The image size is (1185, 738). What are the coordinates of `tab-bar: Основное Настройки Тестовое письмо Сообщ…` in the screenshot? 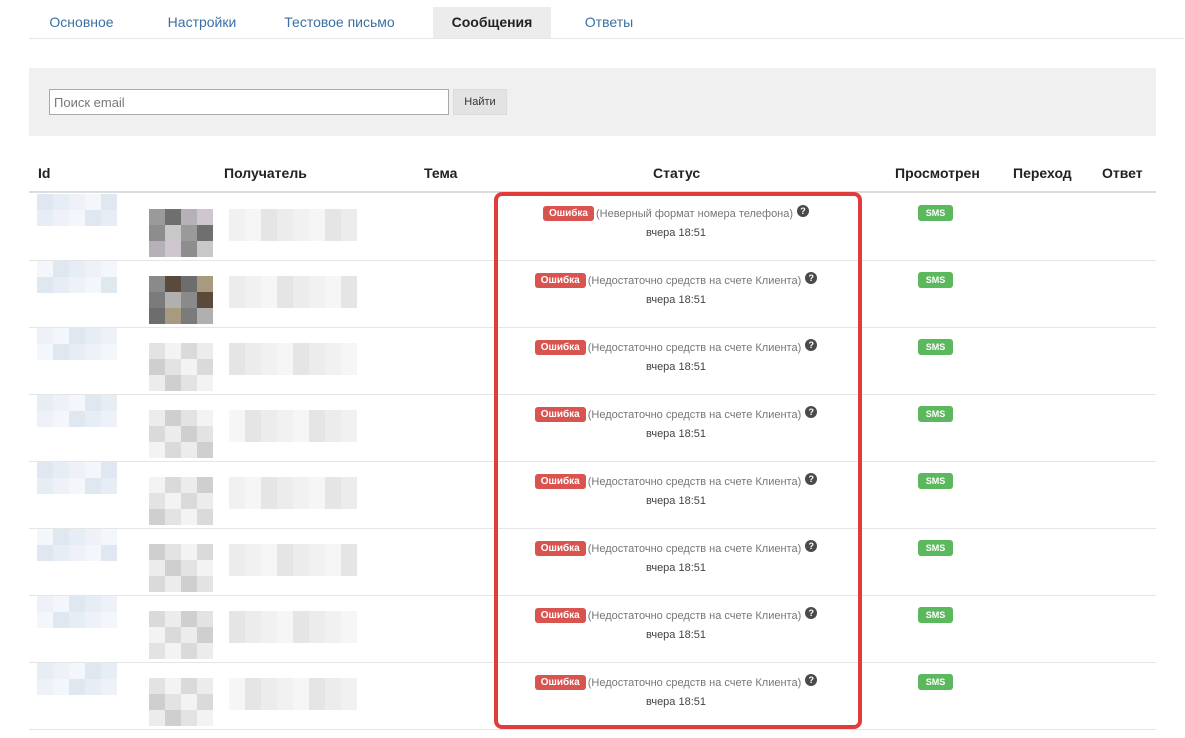 It's located at (606, 23).